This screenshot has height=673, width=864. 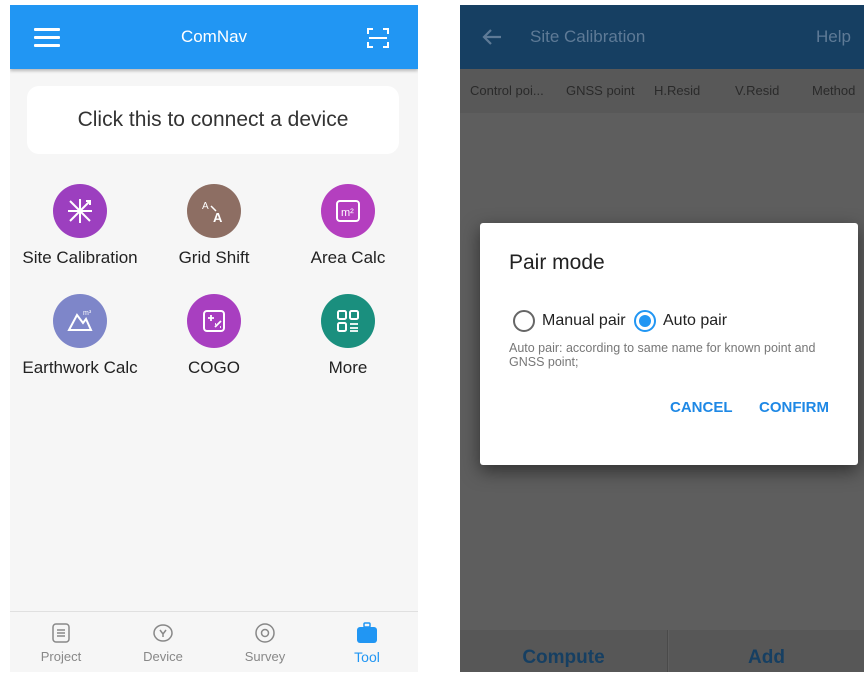 I want to click on tab-device: Device, so click(x=163, y=642).